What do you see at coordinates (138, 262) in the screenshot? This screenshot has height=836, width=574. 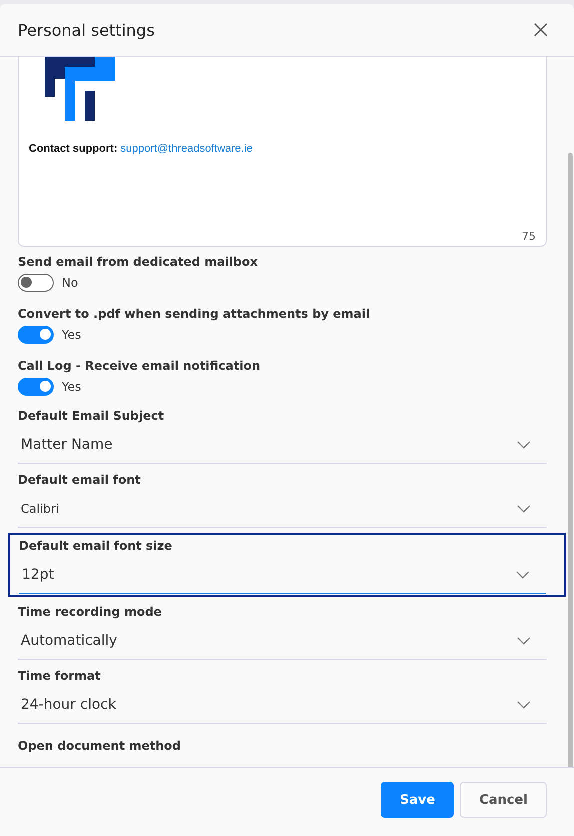 I see `setting-label: Send email from dedicated mailbox` at bounding box center [138, 262].